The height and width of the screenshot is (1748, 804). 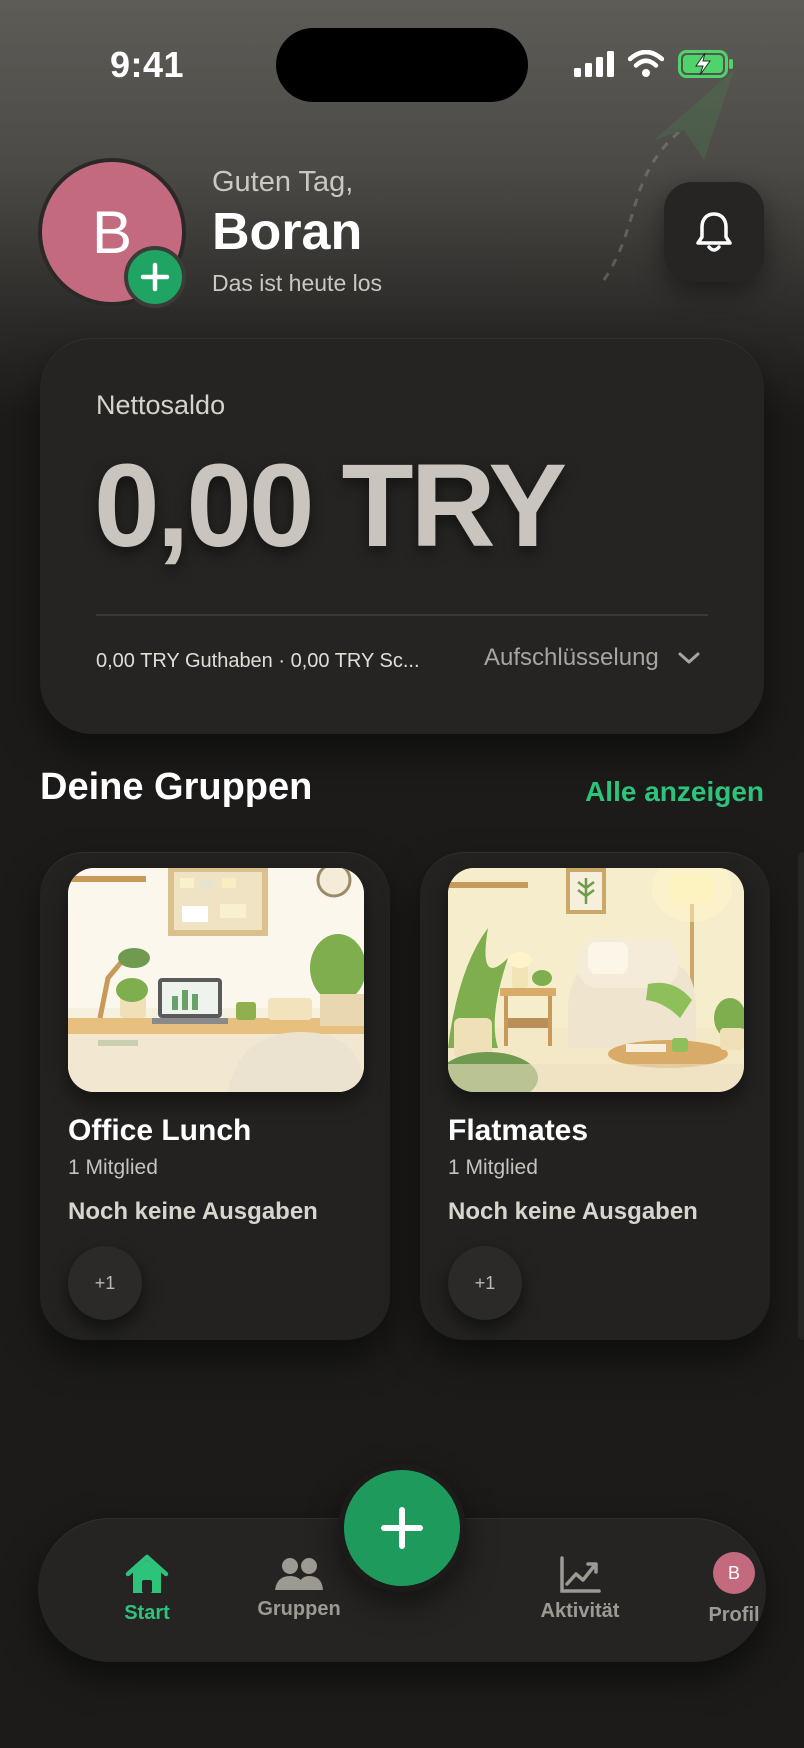 What do you see at coordinates (147, 1613) in the screenshot?
I see `nav-label: Start` at bounding box center [147, 1613].